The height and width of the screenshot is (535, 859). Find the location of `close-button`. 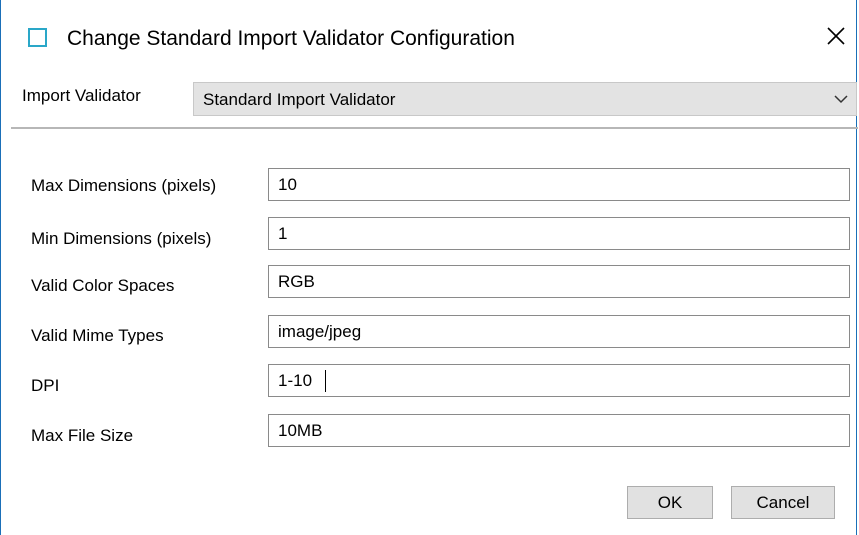

close-button is located at coordinates (836, 36).